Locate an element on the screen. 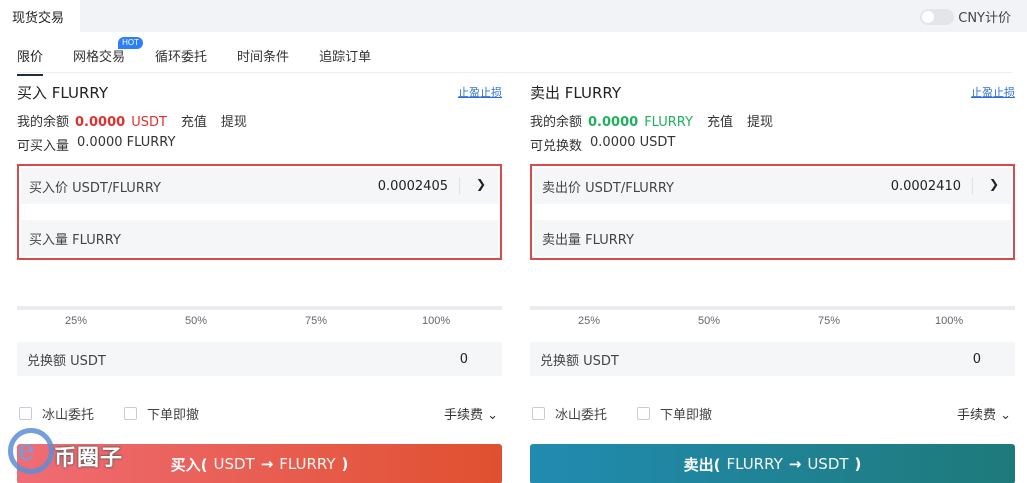  watermark-logo: e 币圈子 is located at coordinates (78, 453).